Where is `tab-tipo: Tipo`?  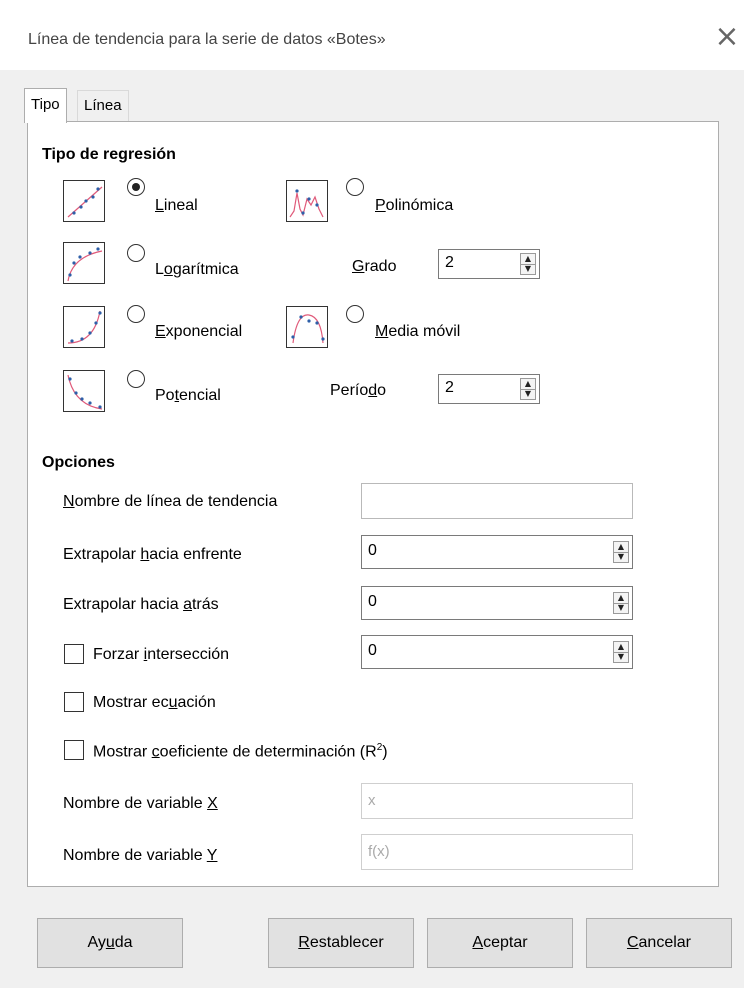
tab-tipo: Tipo is located at coordinates (45, 105).